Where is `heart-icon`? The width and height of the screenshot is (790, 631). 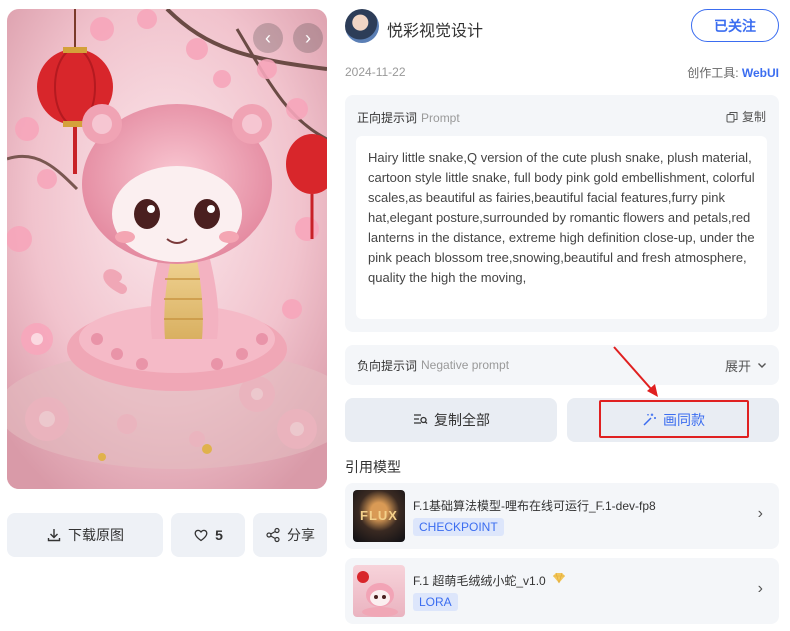
heart-icon is located at coordinates (201, 535).